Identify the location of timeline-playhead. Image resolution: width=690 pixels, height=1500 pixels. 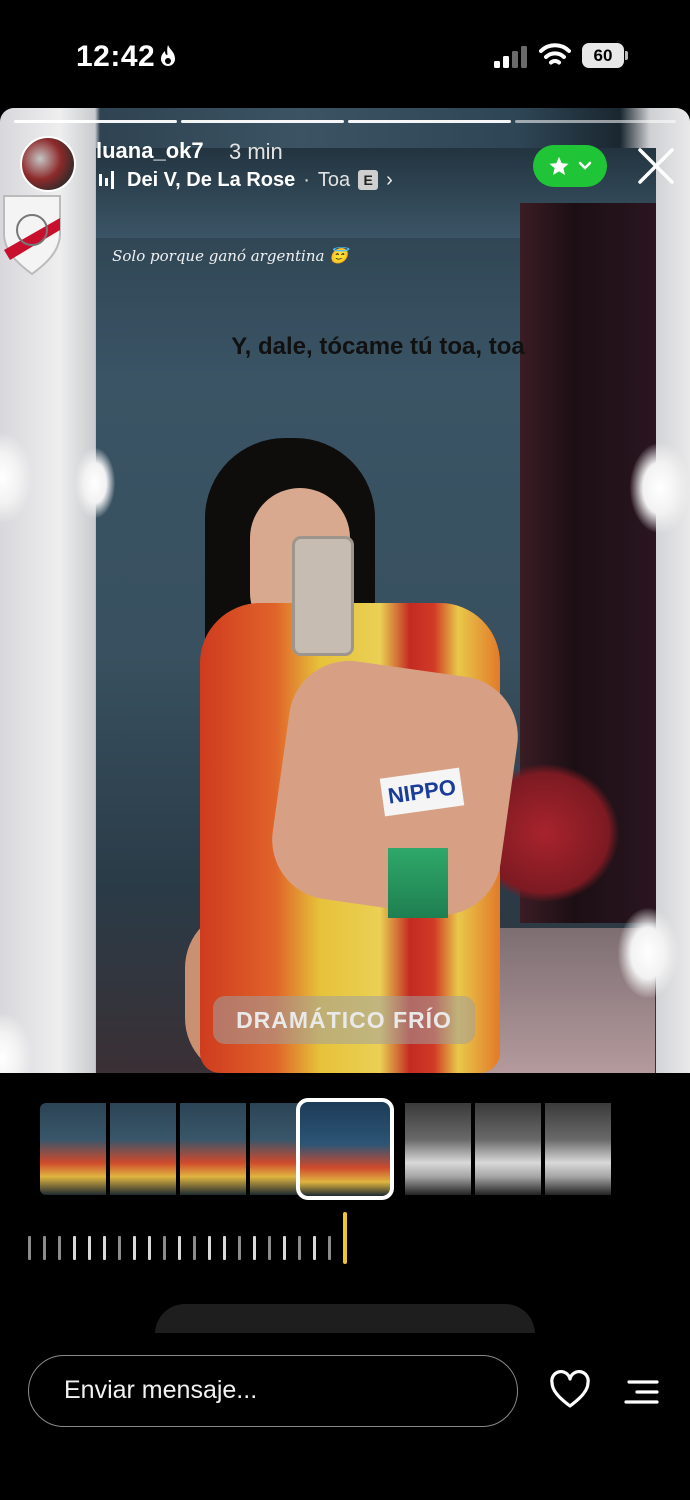
(345, 1238).